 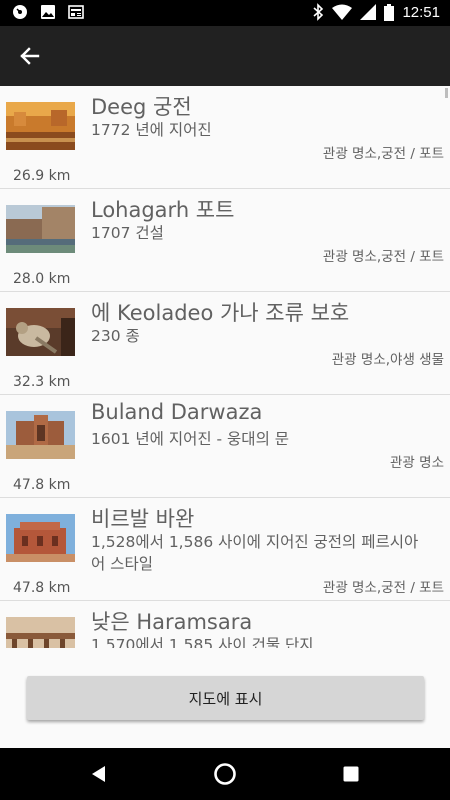 I want to click on show-on-map-button: 지도에 표시, so click(x=225, y=698).